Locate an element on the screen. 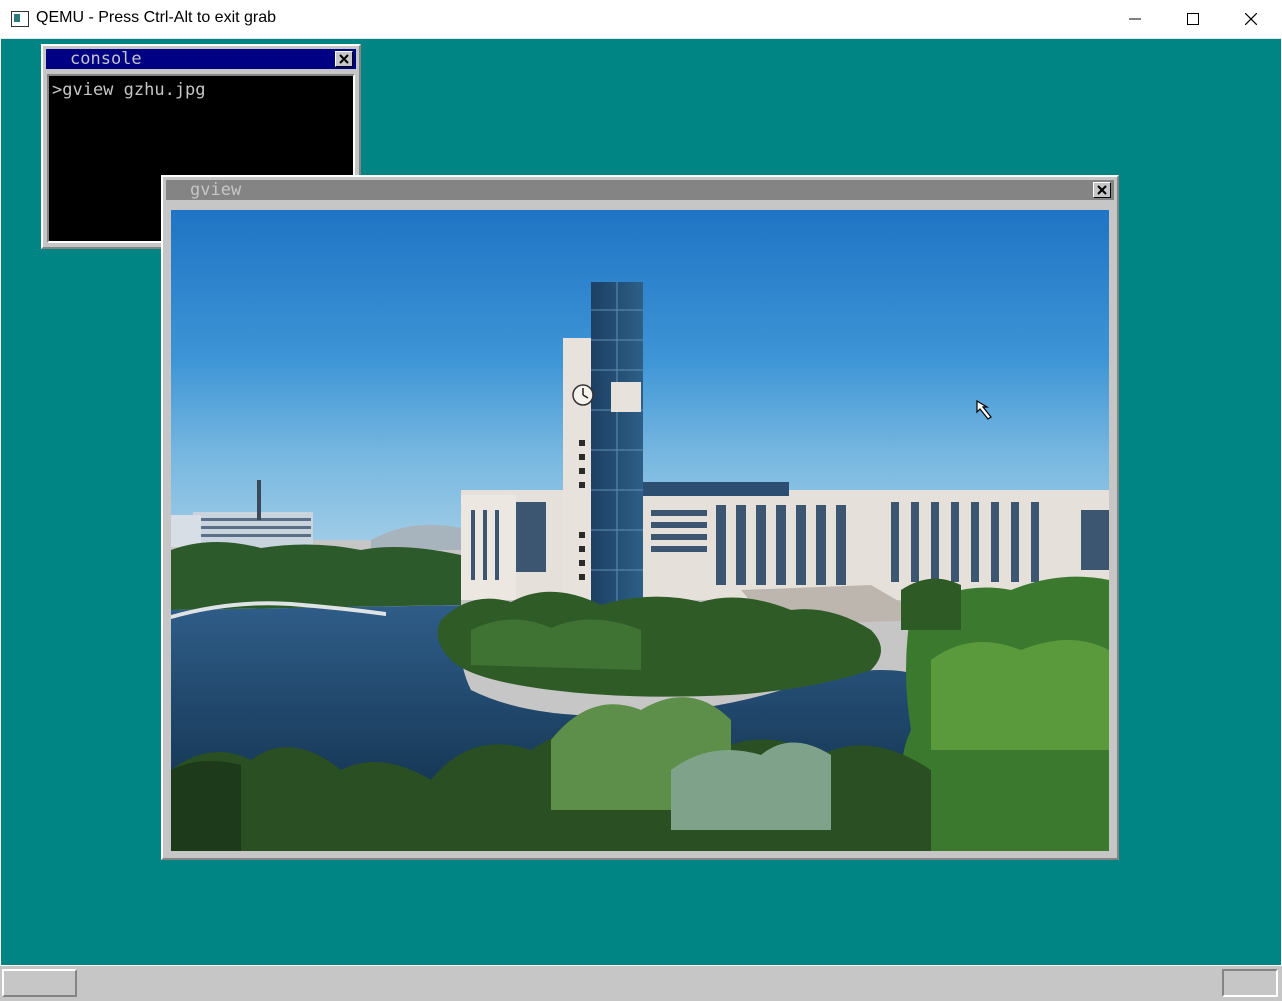  maximize-icon is located at coordinates (1193, 19).